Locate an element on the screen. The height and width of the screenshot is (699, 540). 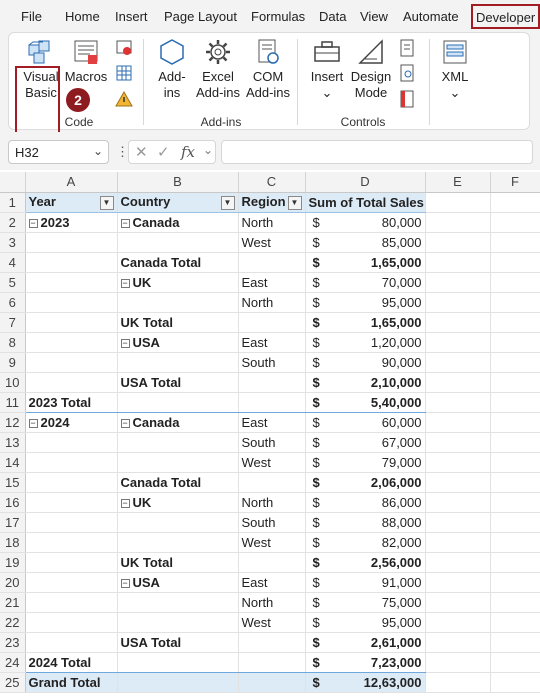
tab-automate: Automate is located at coordinates (431, 16).